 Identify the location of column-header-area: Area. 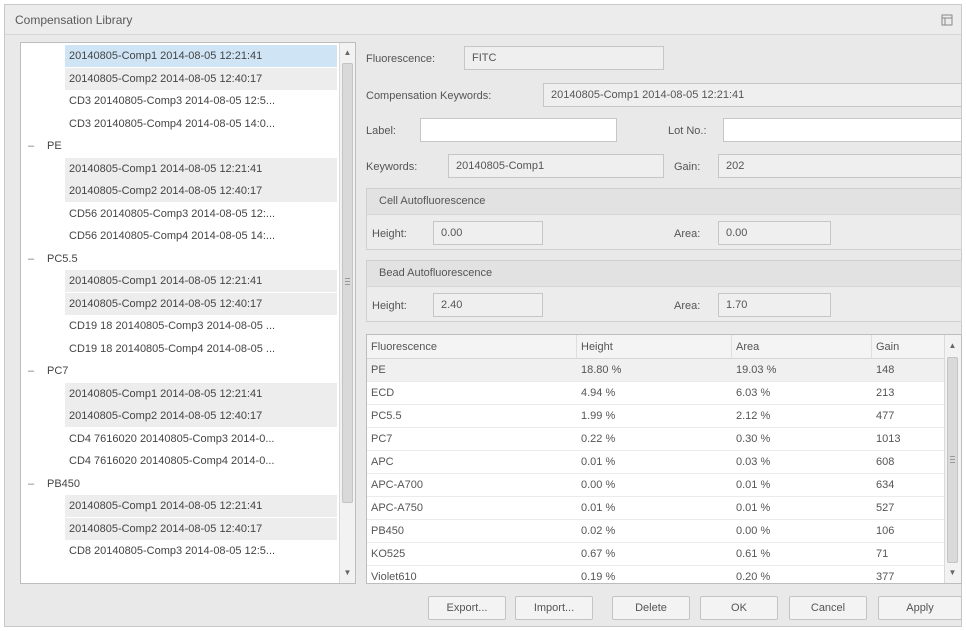
(802, 347).